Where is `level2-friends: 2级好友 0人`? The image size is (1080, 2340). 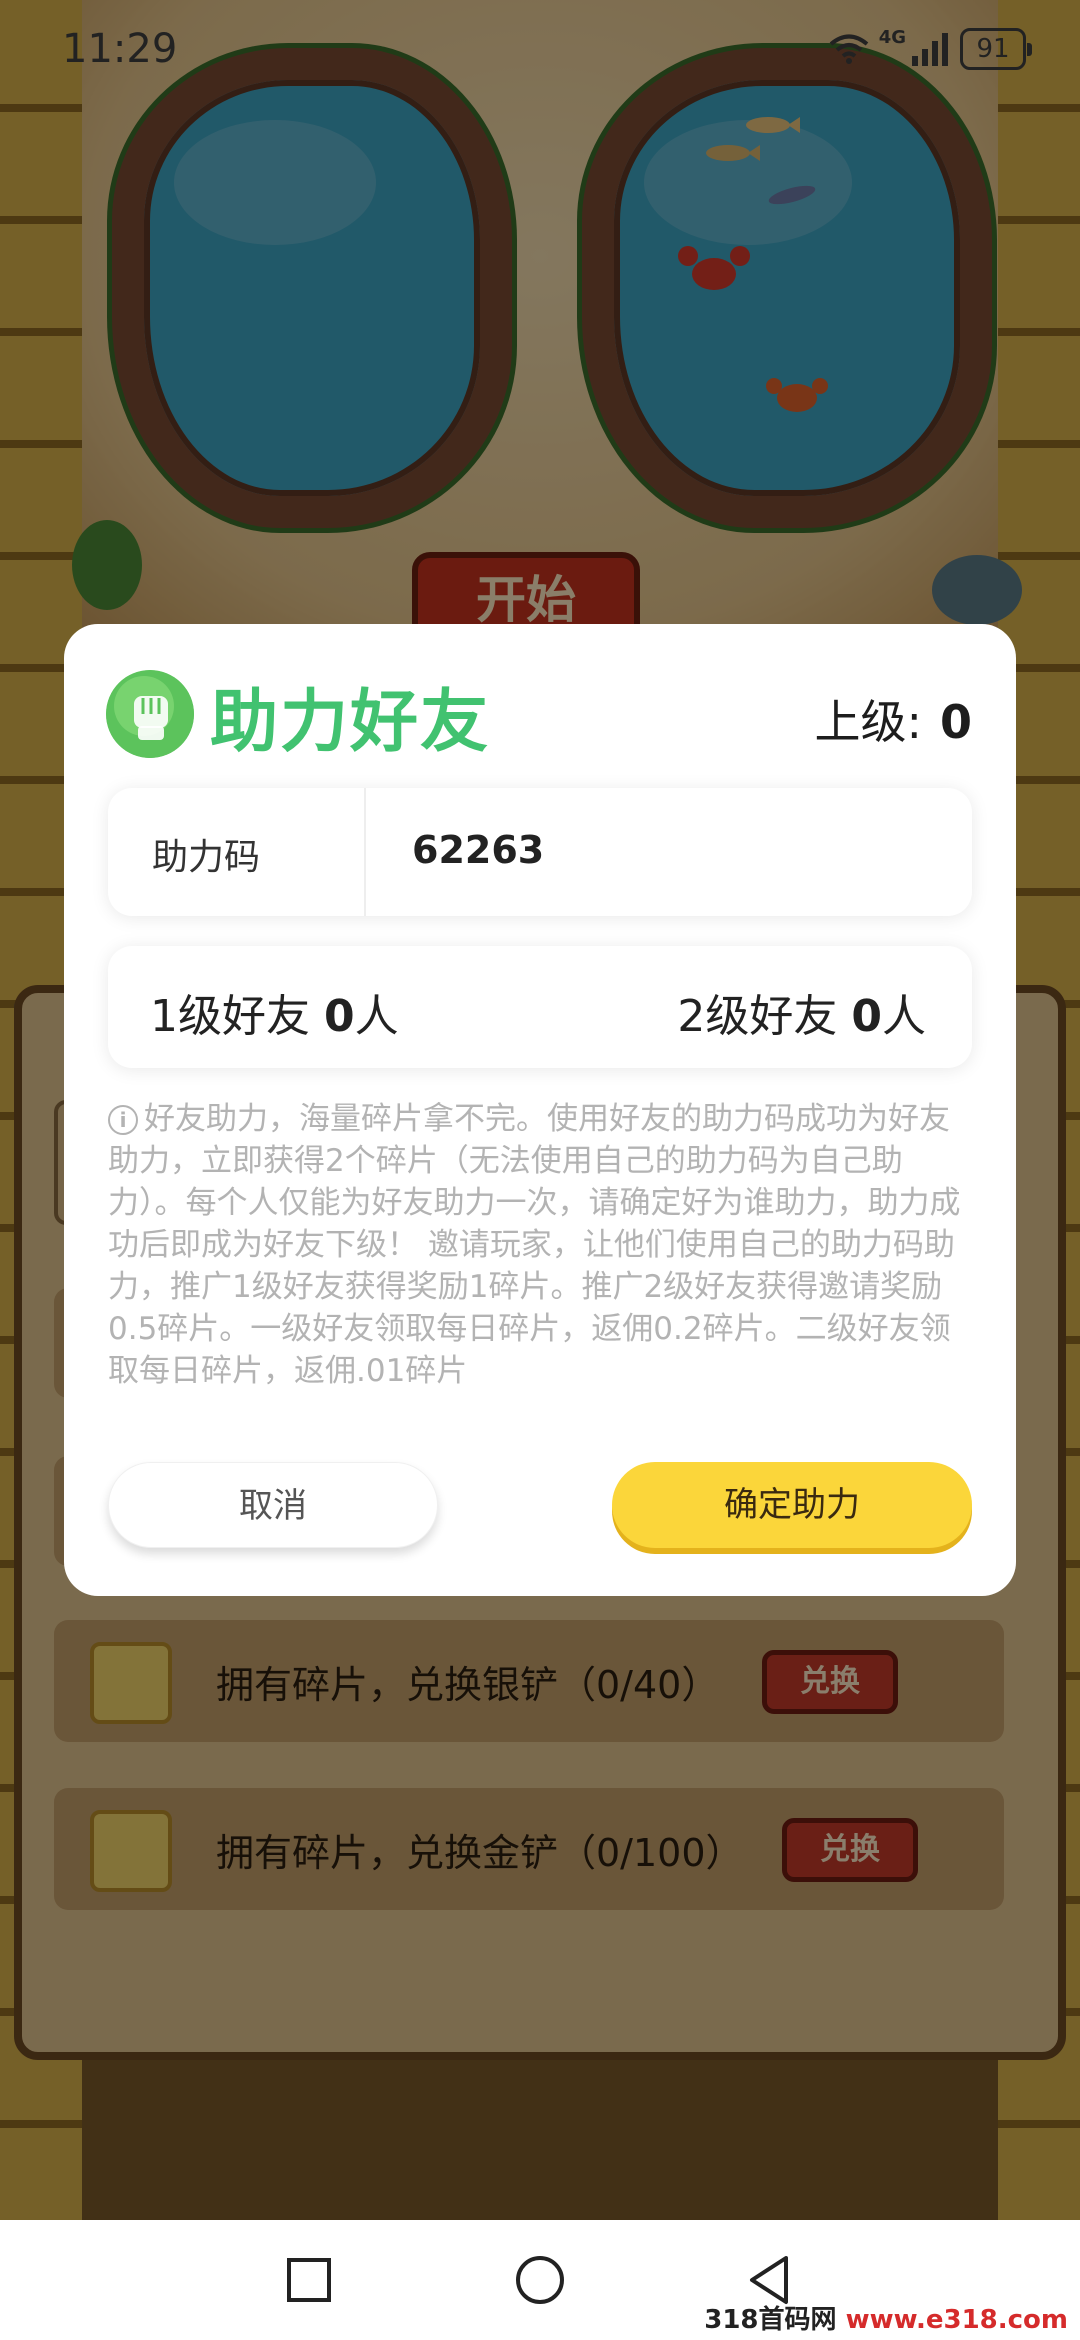
level2-friends: 2级好友 0人 is located at coordinates (801, 1012).